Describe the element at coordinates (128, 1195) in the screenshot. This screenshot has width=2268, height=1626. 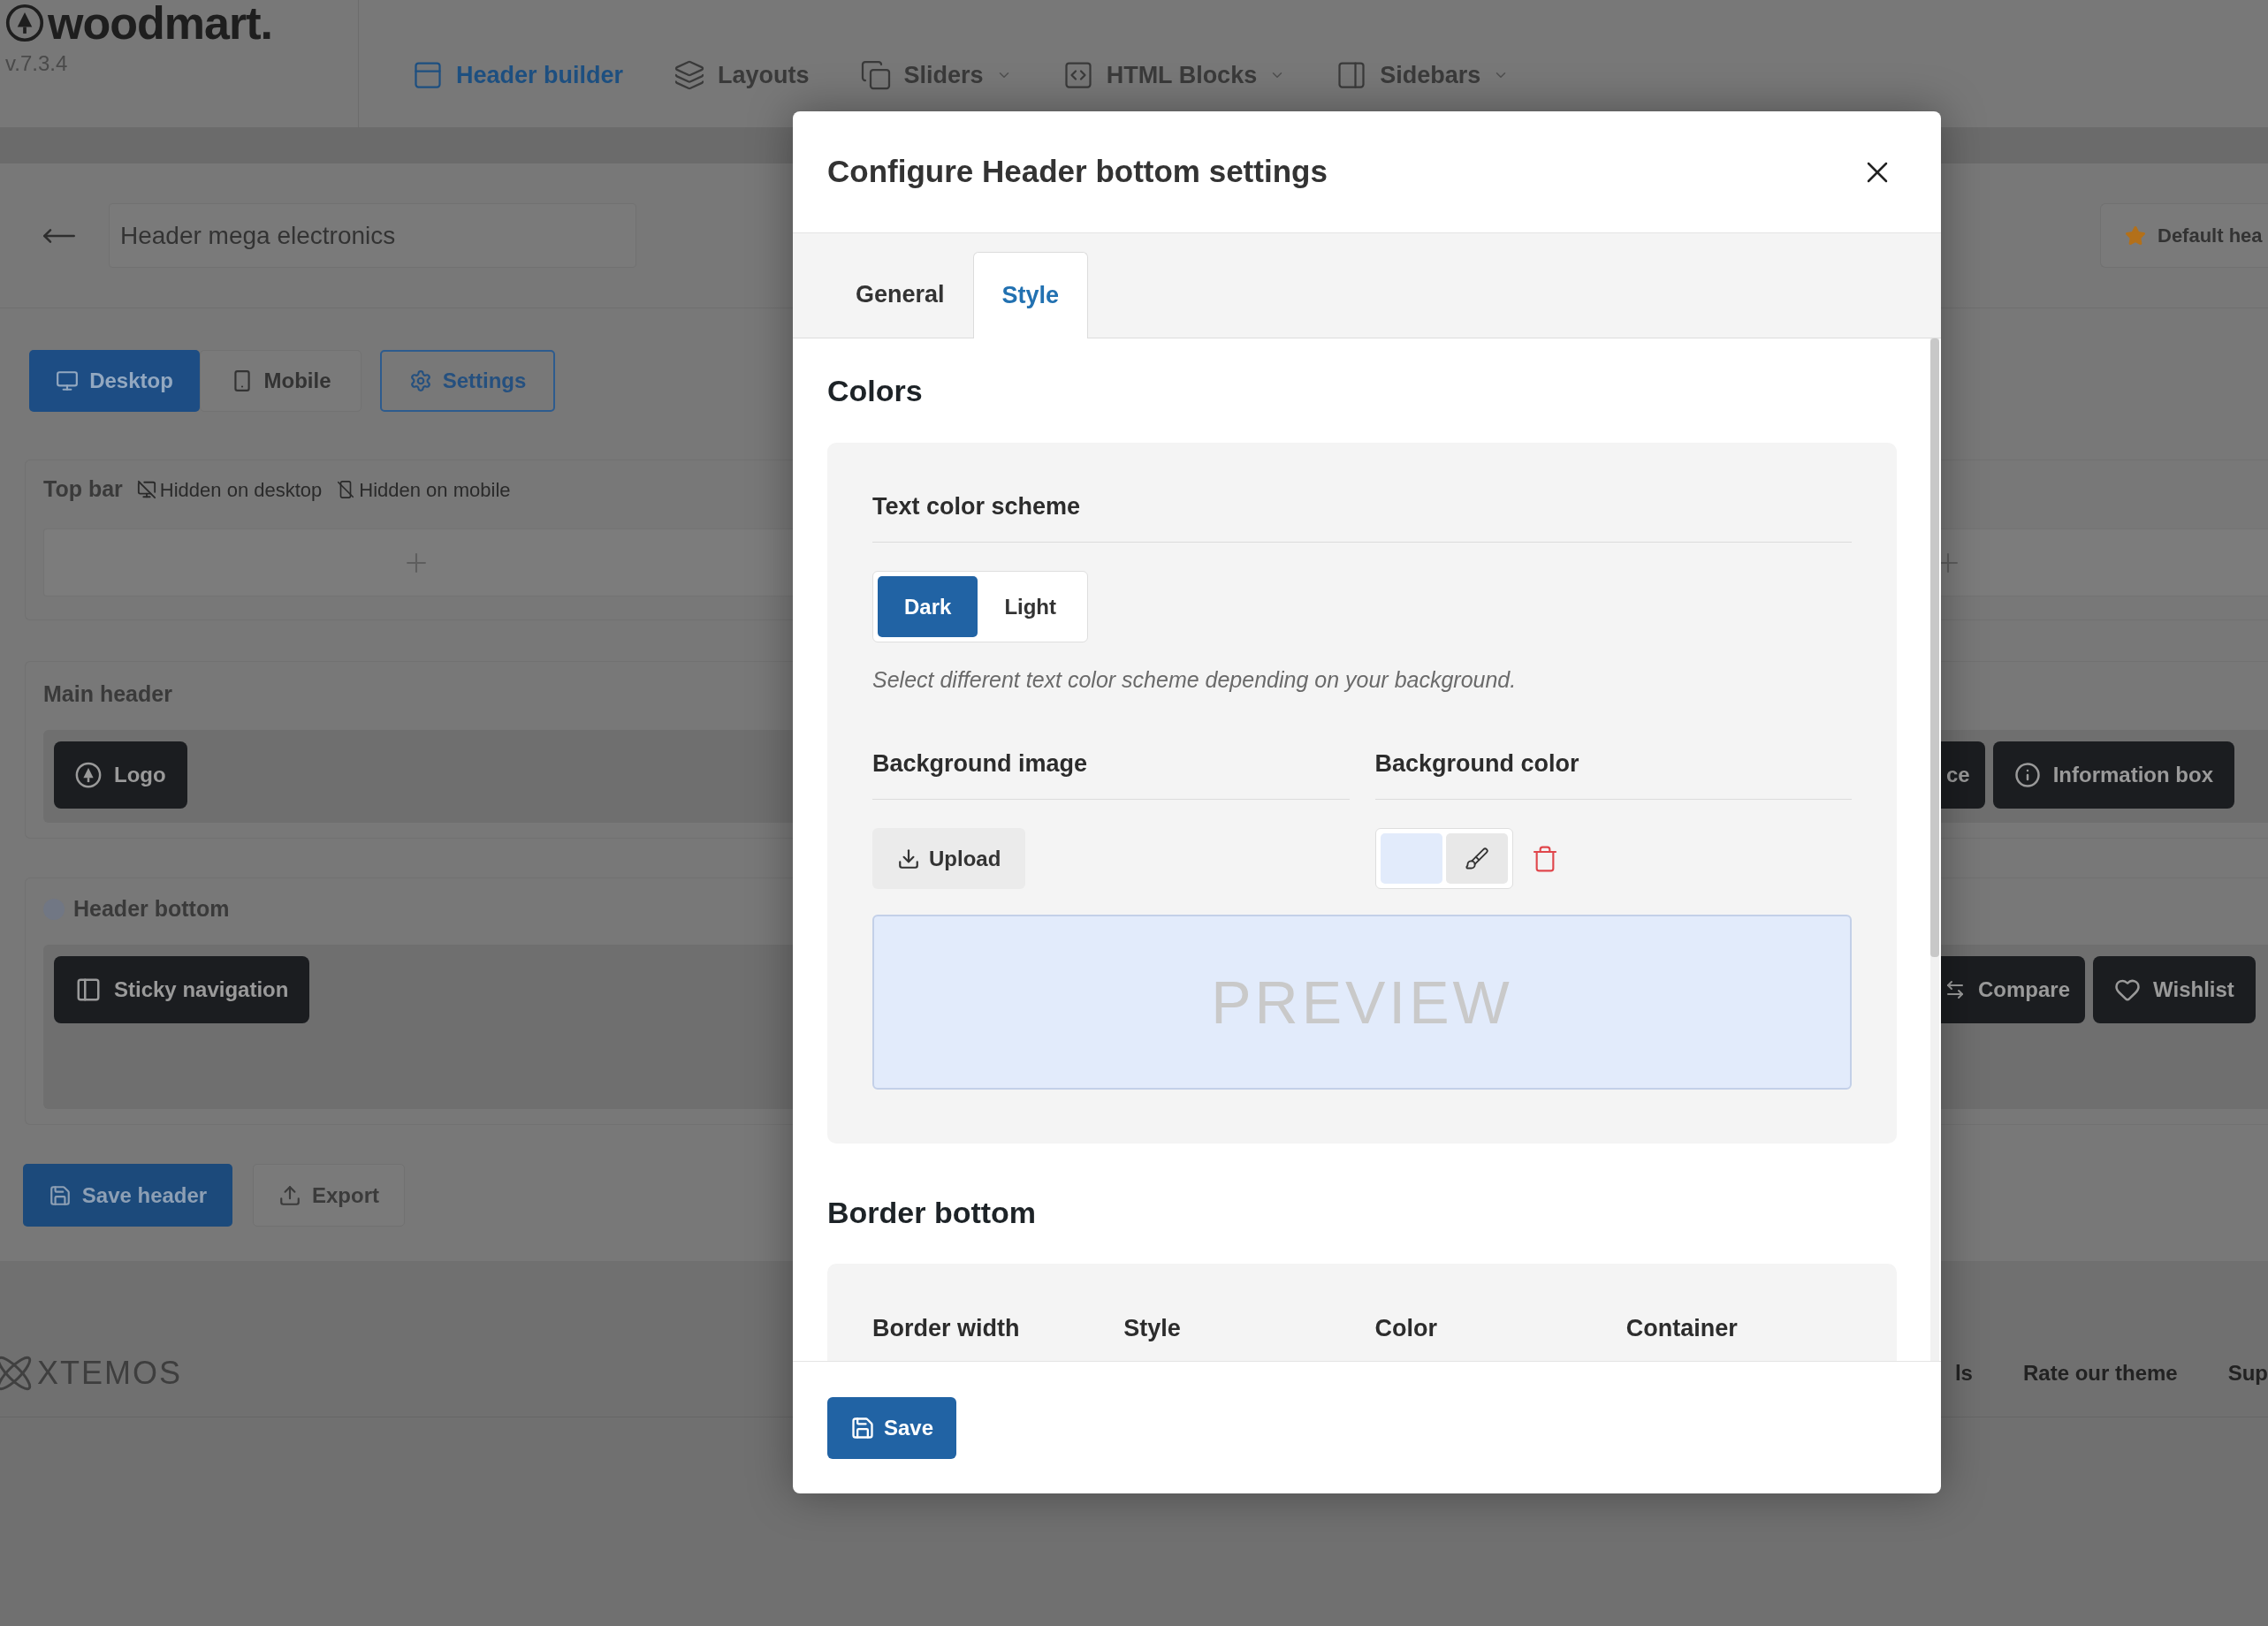
I see `save-header-button: Save header` at that location.